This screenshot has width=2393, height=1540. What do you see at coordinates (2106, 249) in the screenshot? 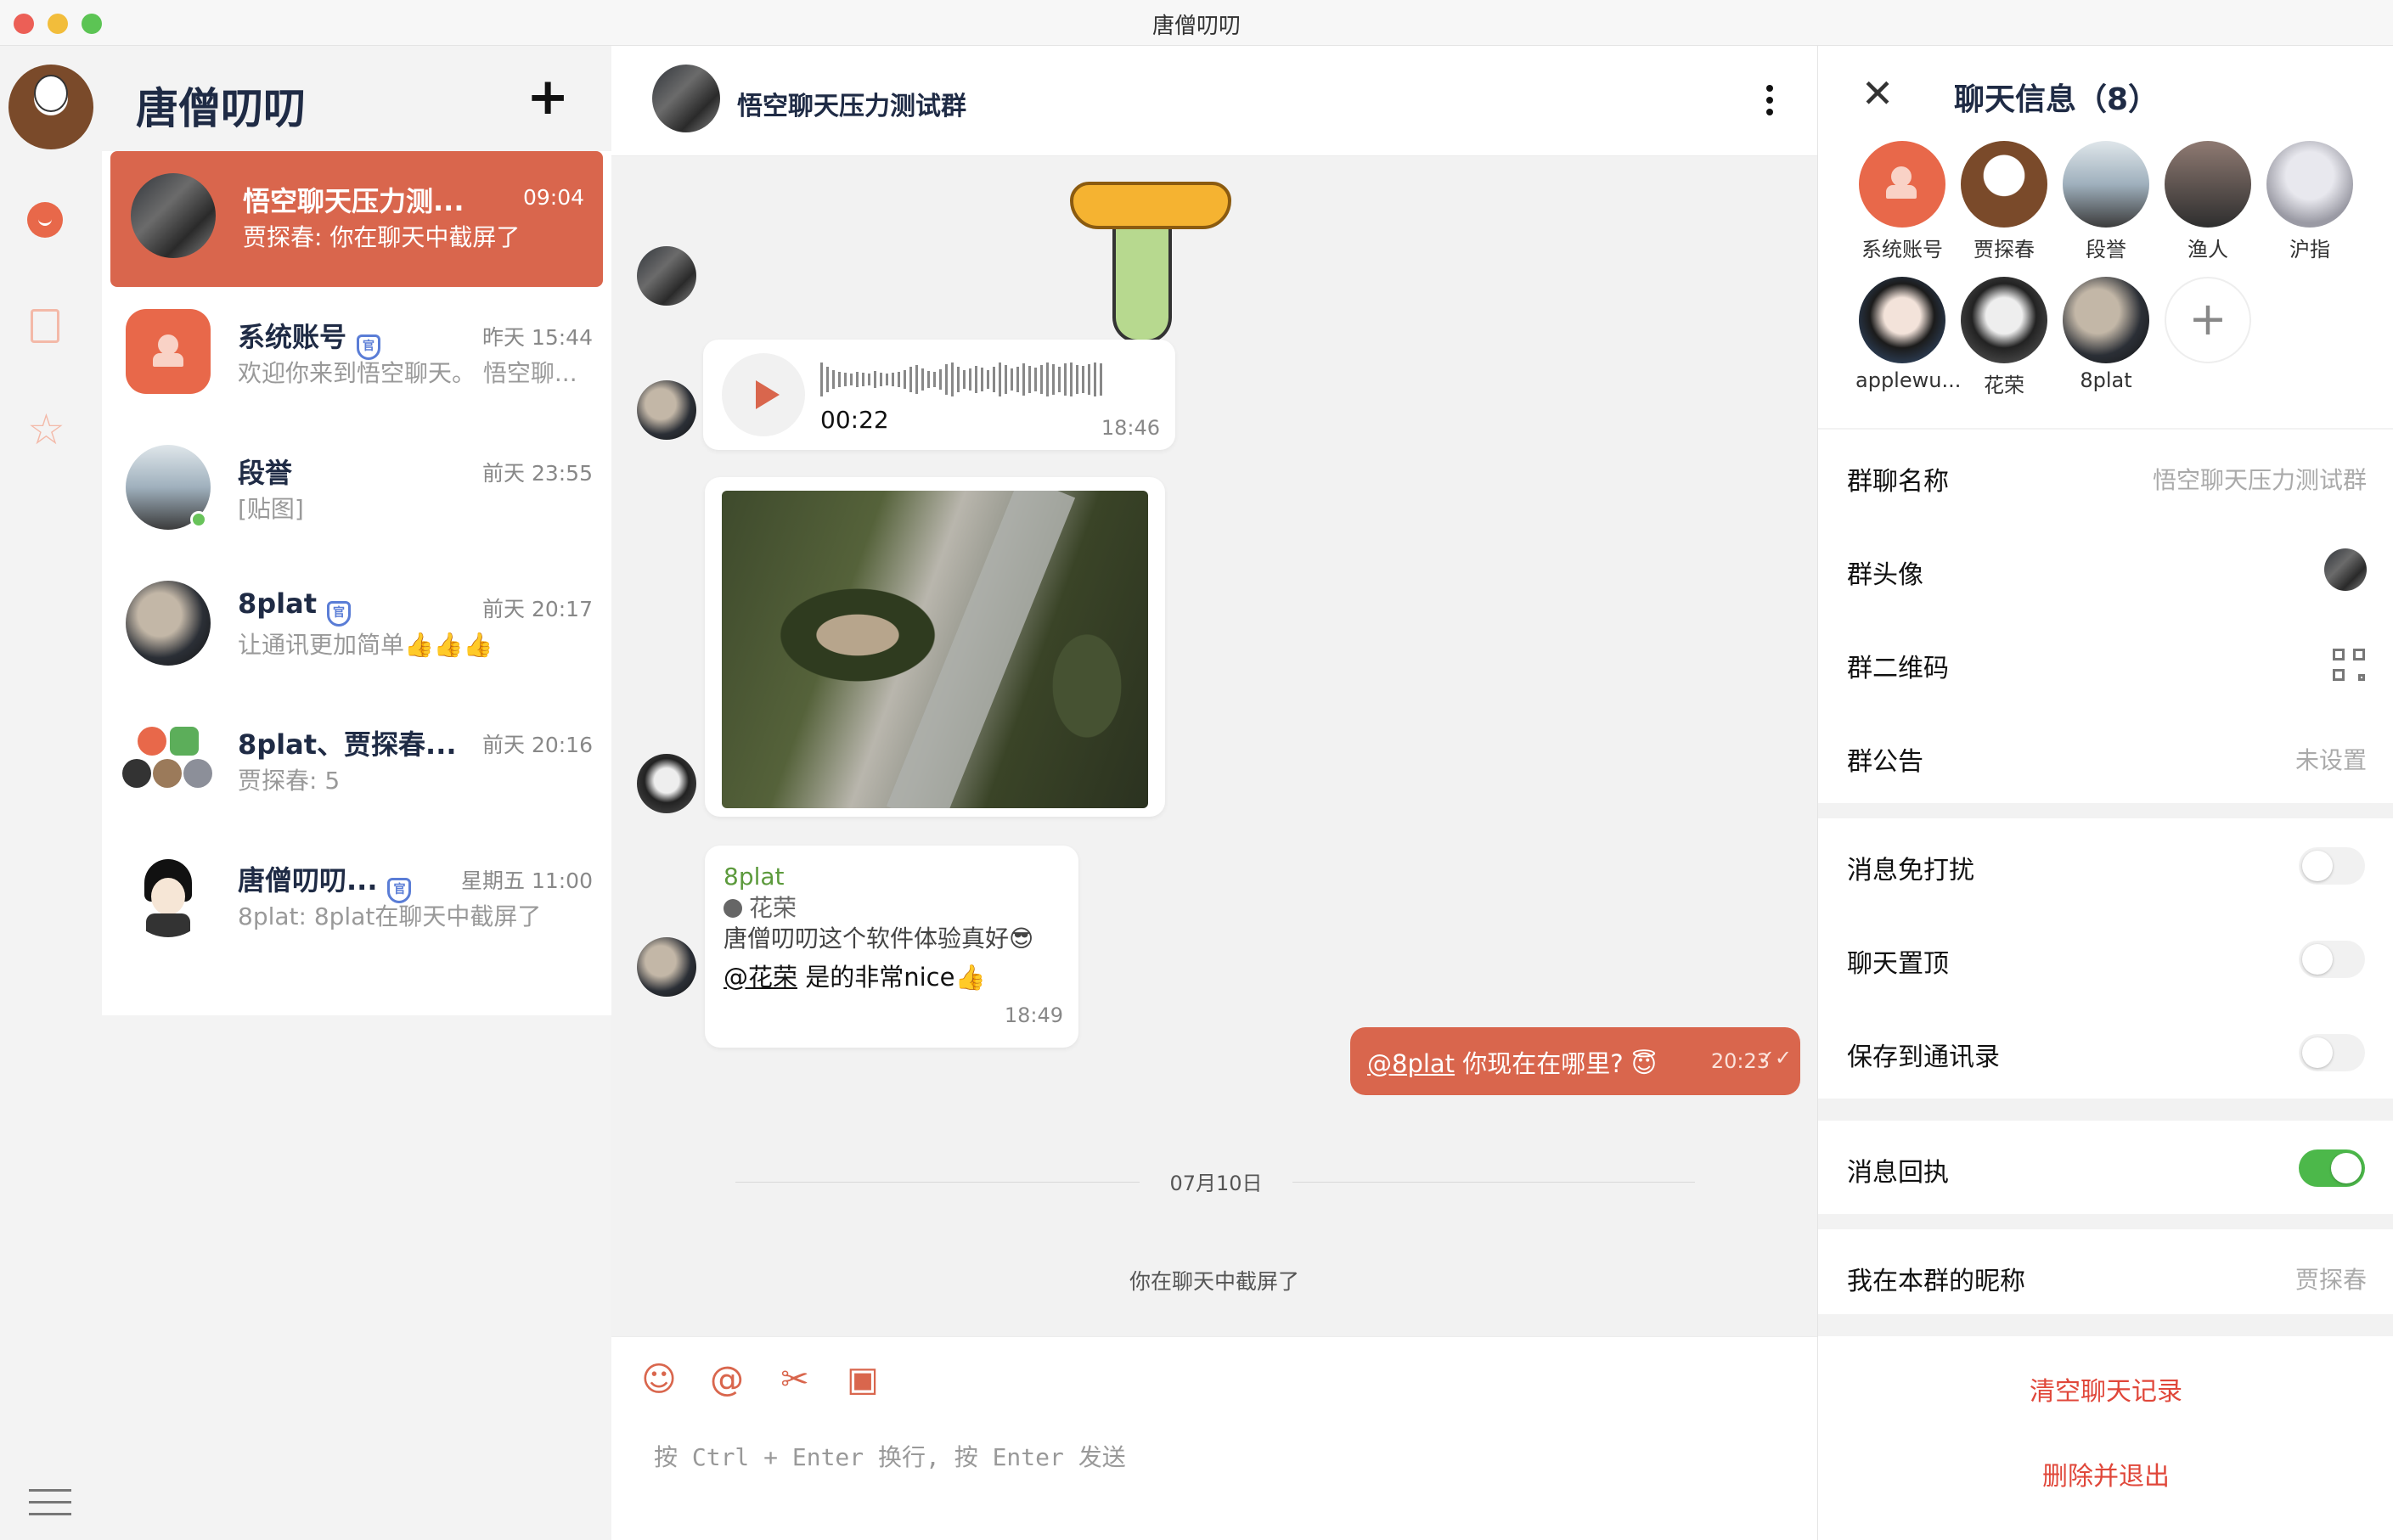
I see `member-name: 段誉` at bounding box center [2106, 249].